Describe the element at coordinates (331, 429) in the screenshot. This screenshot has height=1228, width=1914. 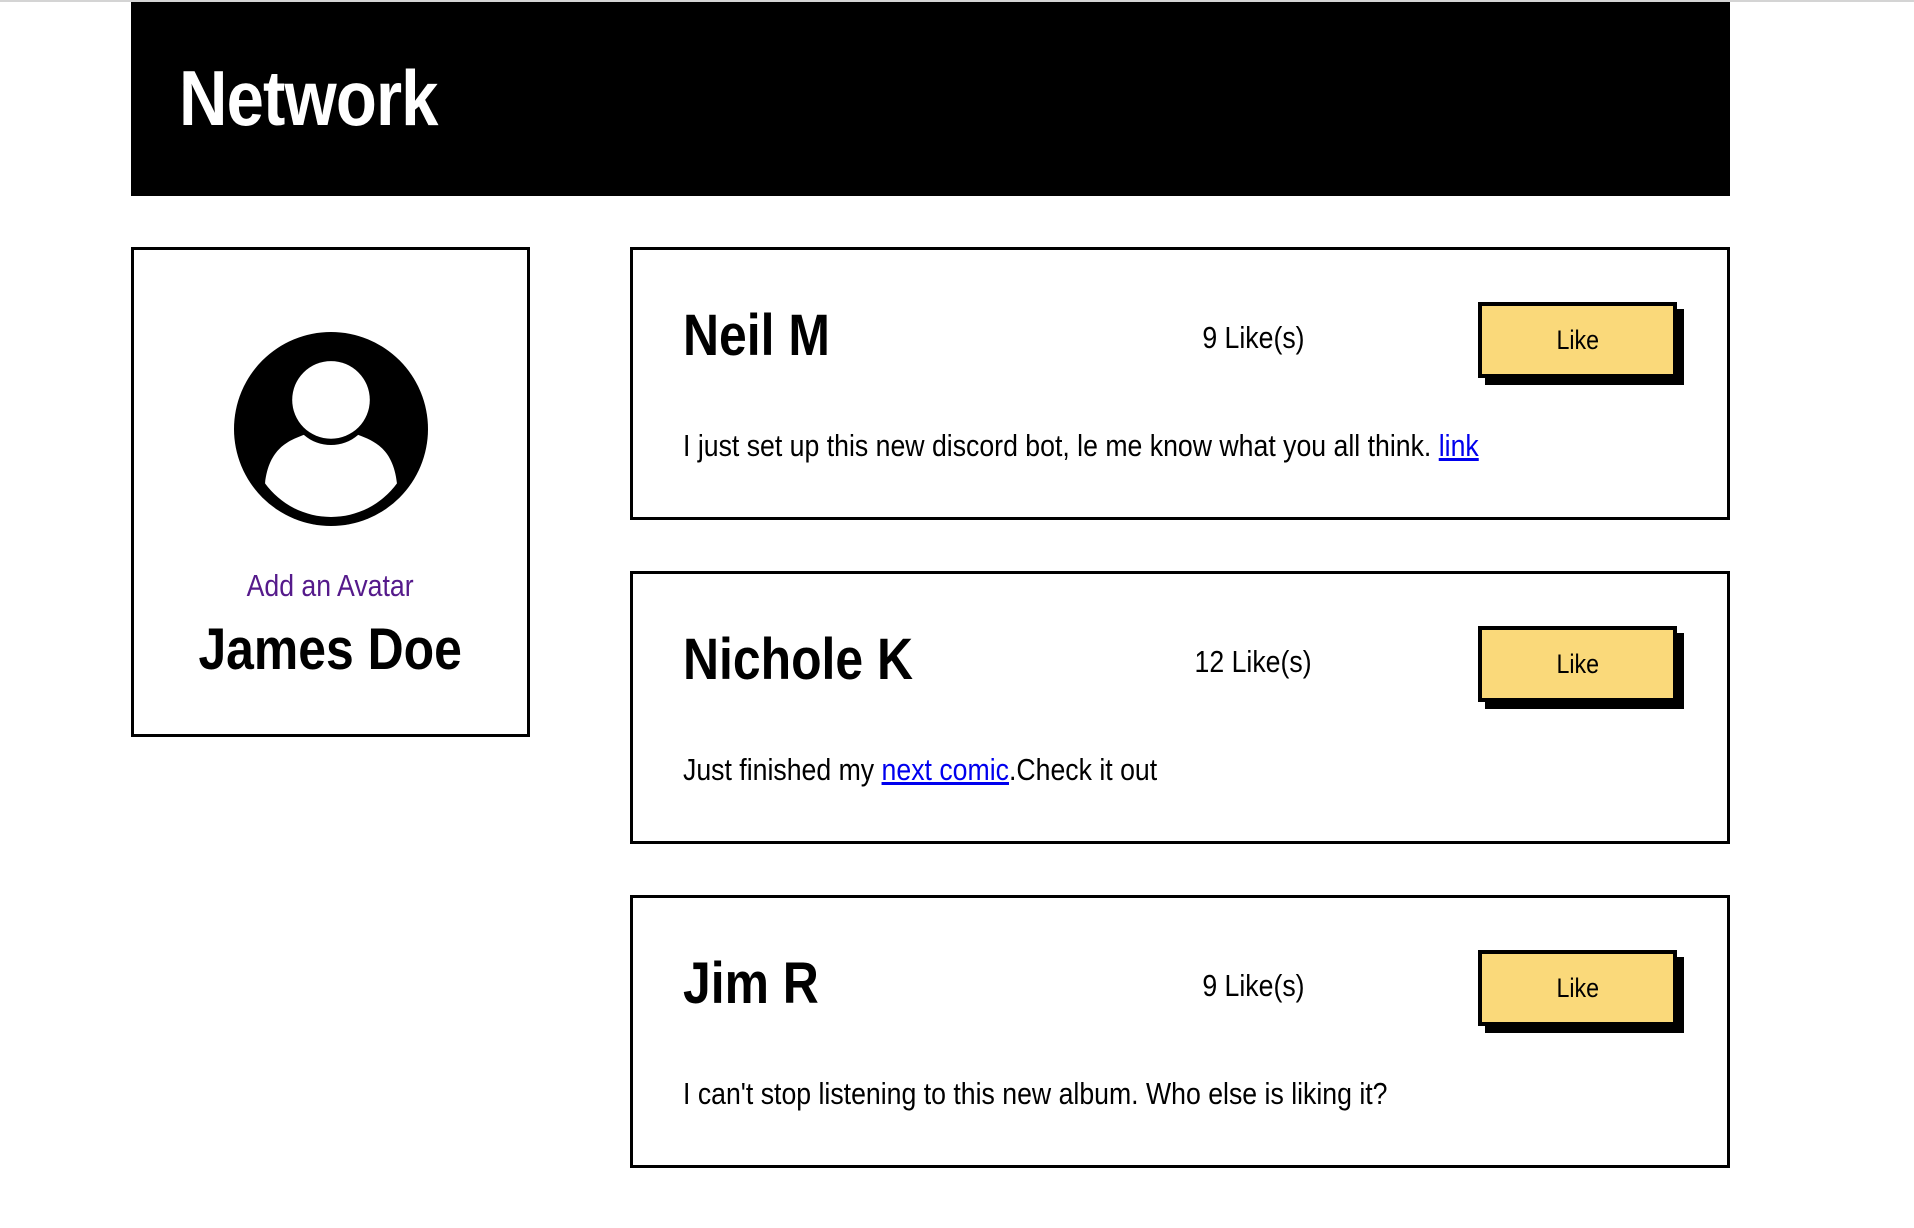
I see `user-avatar-icon` at that location.